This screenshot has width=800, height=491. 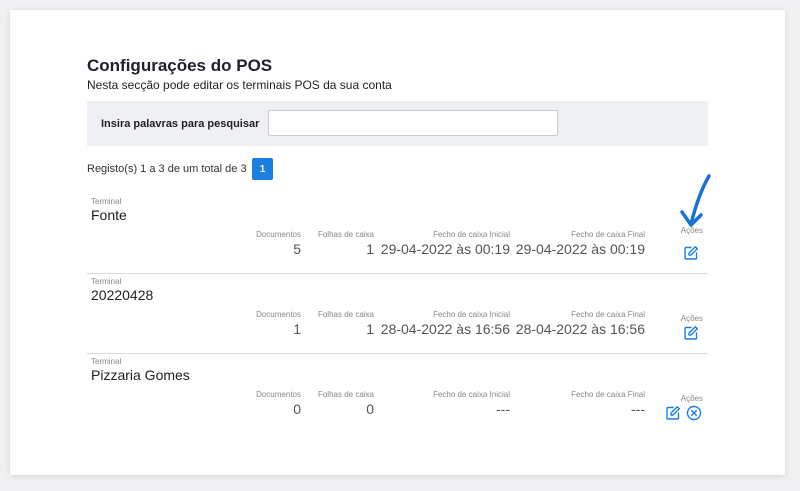 I want to click on fecho-final-value: ---, so click(x=638, y=409).